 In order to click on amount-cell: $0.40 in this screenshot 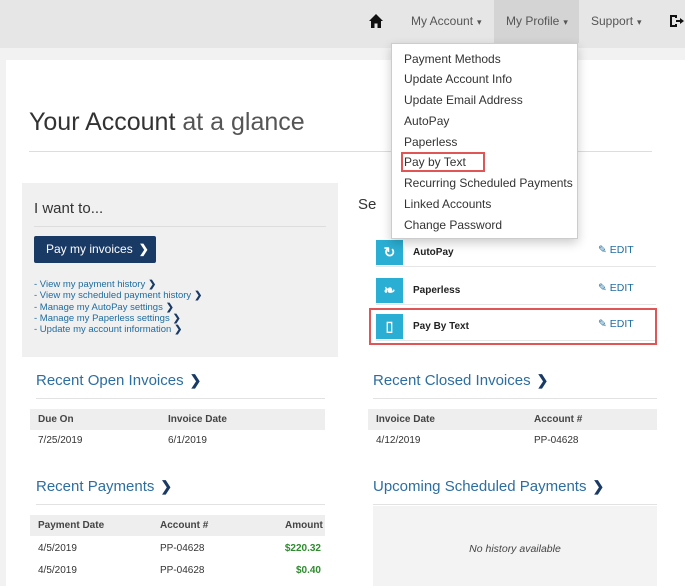, I will do `click(308, 570)`.